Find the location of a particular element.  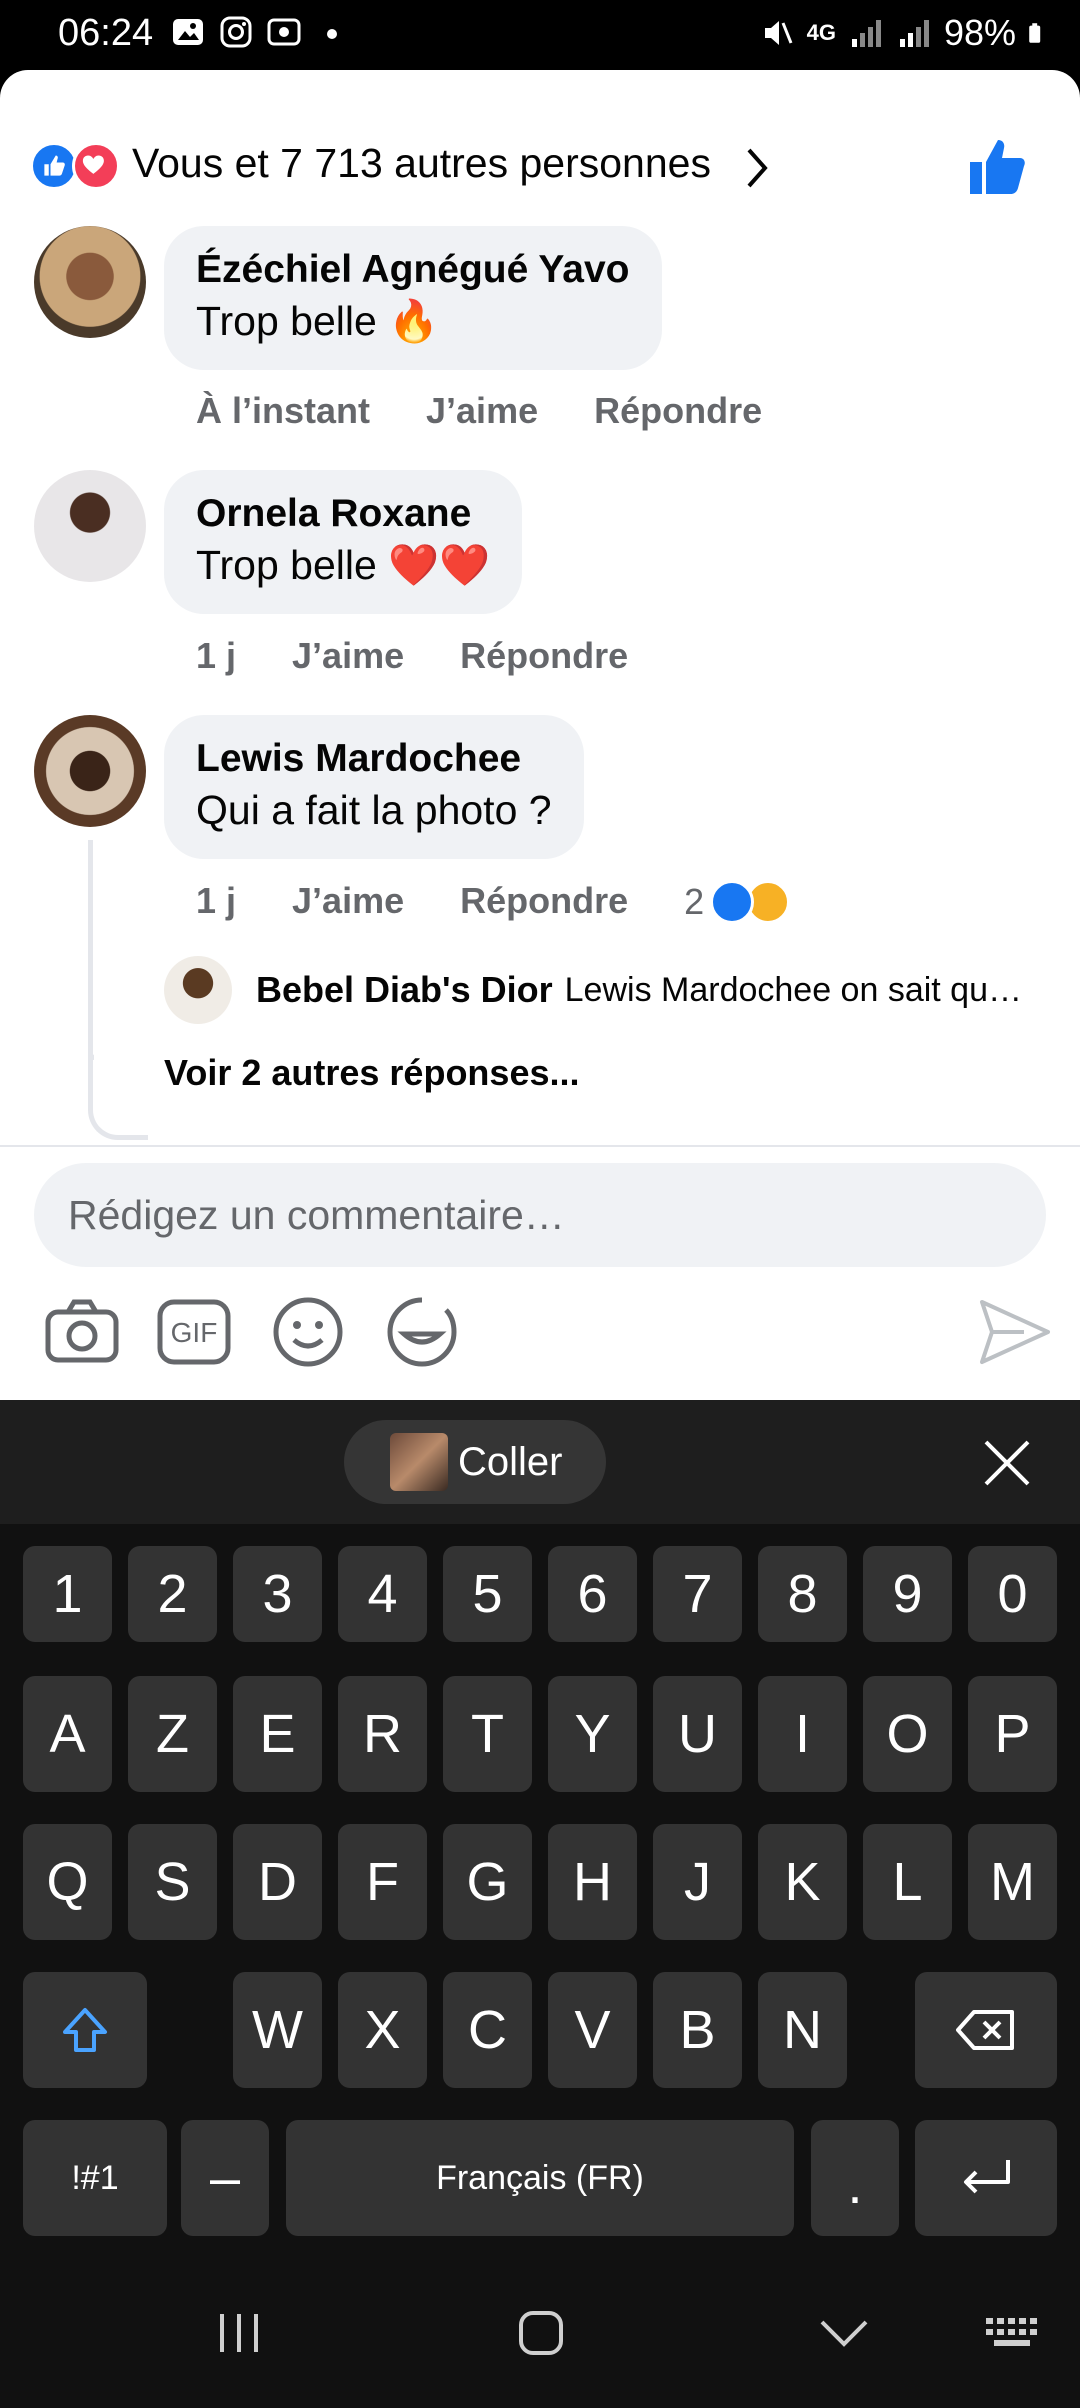

key-e: E is located at coordinates (277, 1734).